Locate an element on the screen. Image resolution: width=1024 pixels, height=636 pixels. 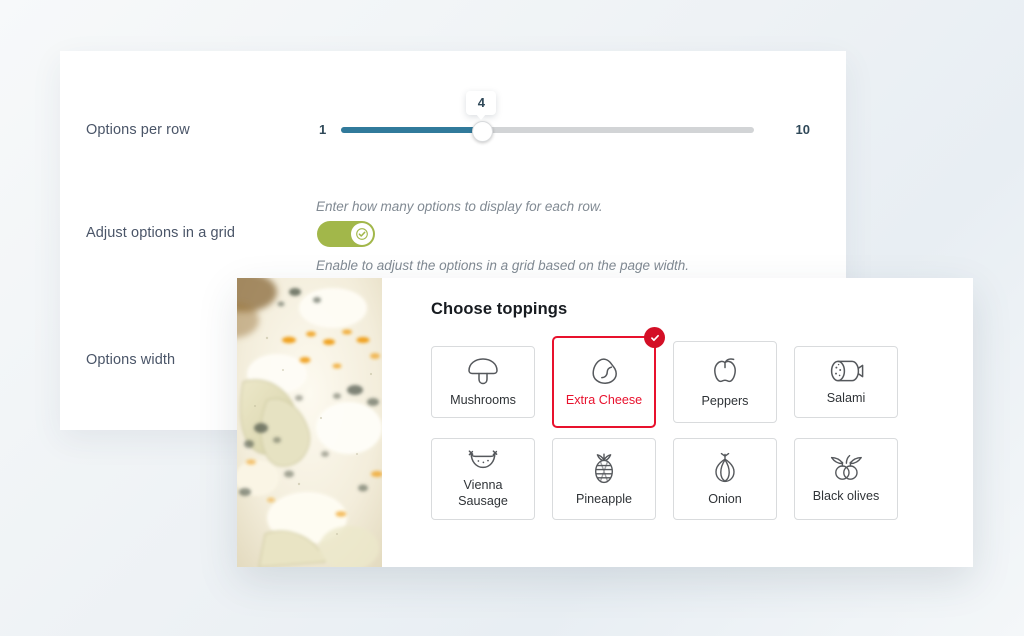
check-icon is located at coordinates (362, 234).